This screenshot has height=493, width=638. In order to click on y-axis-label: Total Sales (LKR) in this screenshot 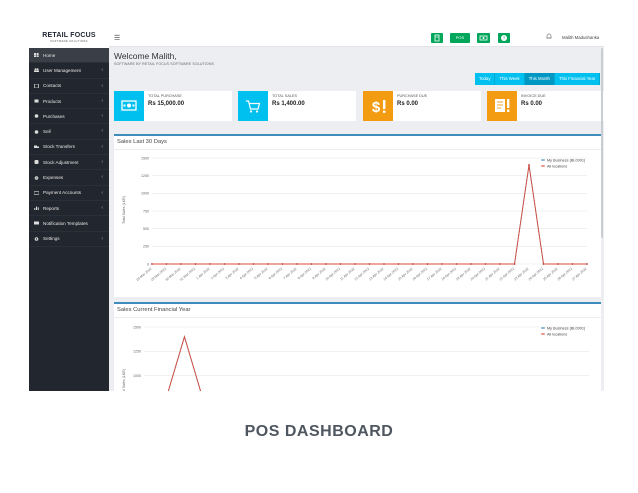, I will do `click(124, 210)`.